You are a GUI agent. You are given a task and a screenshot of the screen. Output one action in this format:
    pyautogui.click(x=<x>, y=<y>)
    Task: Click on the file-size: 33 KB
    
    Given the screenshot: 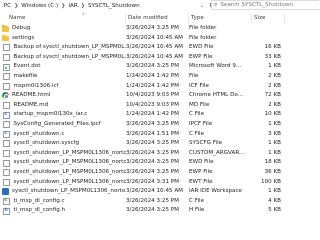 What is the action you would take?
    pyautogui.click(x=272, y=56)
    